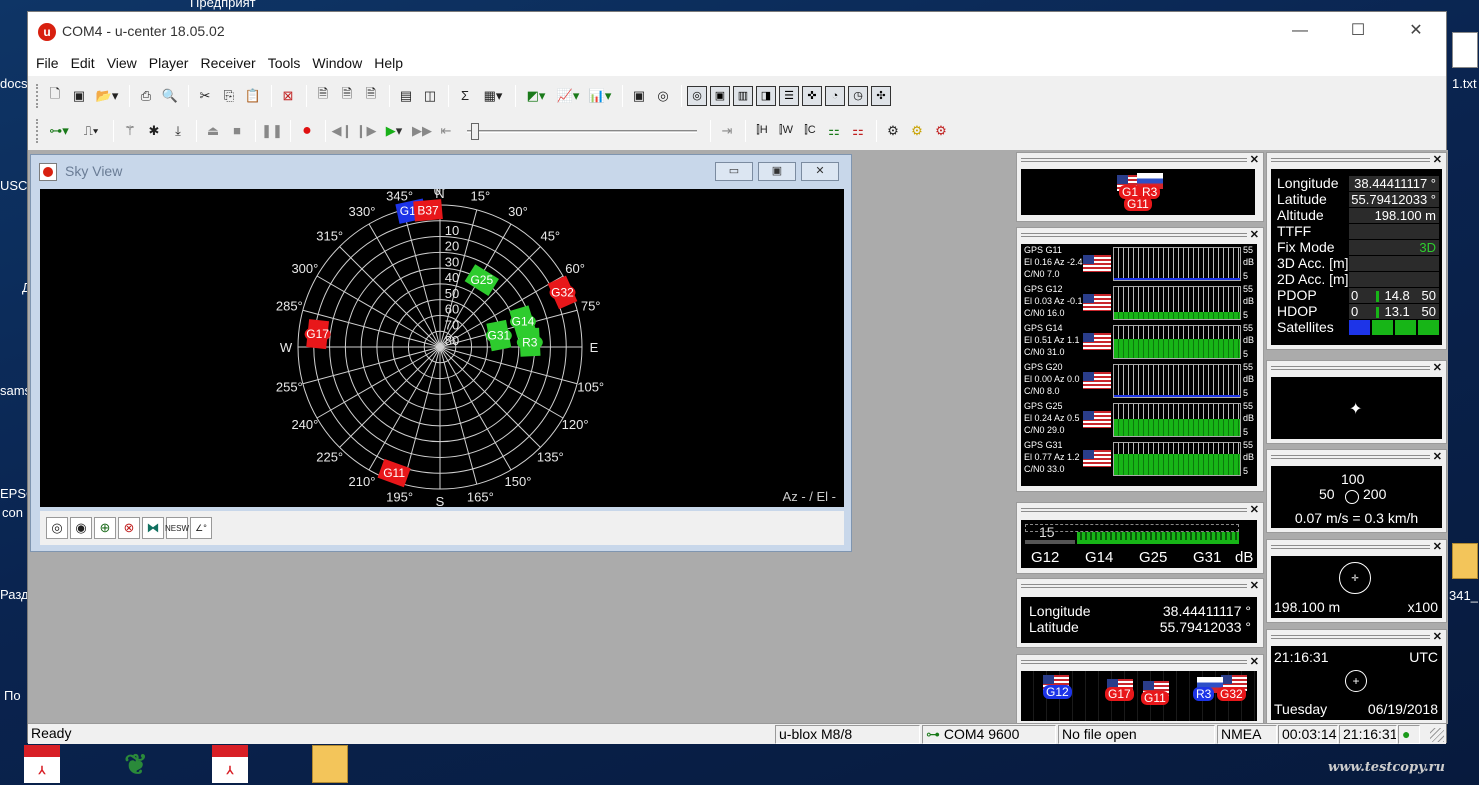 The height and width of the screenshot is (785, 1479). I want to click on text-console-icon: ☰, so click(789, 95).